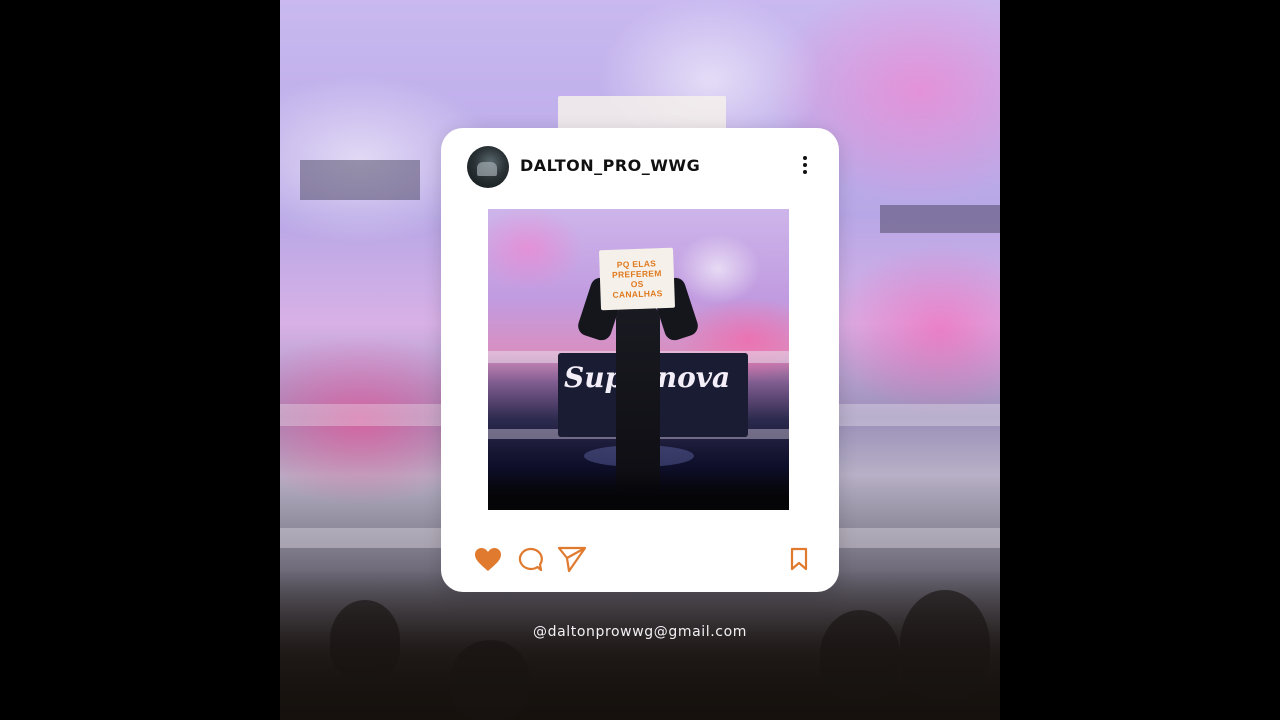  I want to click on post-photo: Supernova PQ ELAS PREFEREM OS CANALHAS, so click(638, 359).